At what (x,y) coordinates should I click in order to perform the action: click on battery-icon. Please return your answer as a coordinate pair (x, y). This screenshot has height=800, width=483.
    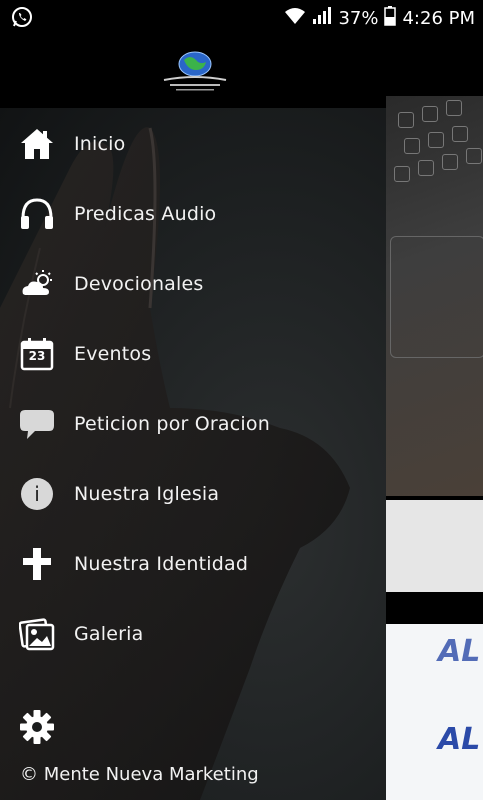
    Looking at the image, I should click on (390, 18).